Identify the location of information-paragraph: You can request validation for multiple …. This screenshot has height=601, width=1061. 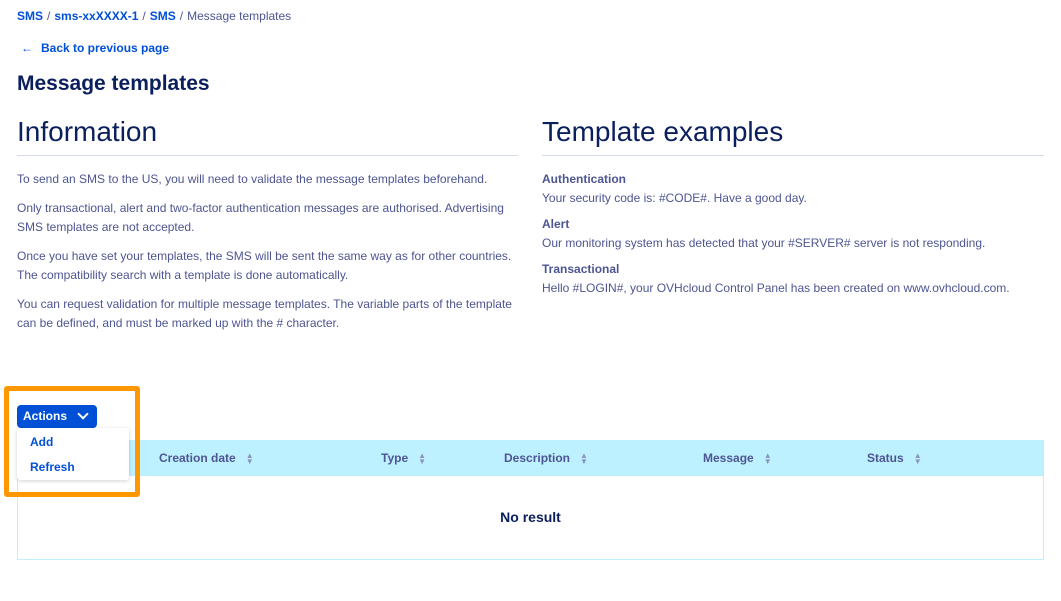
(264, 313).